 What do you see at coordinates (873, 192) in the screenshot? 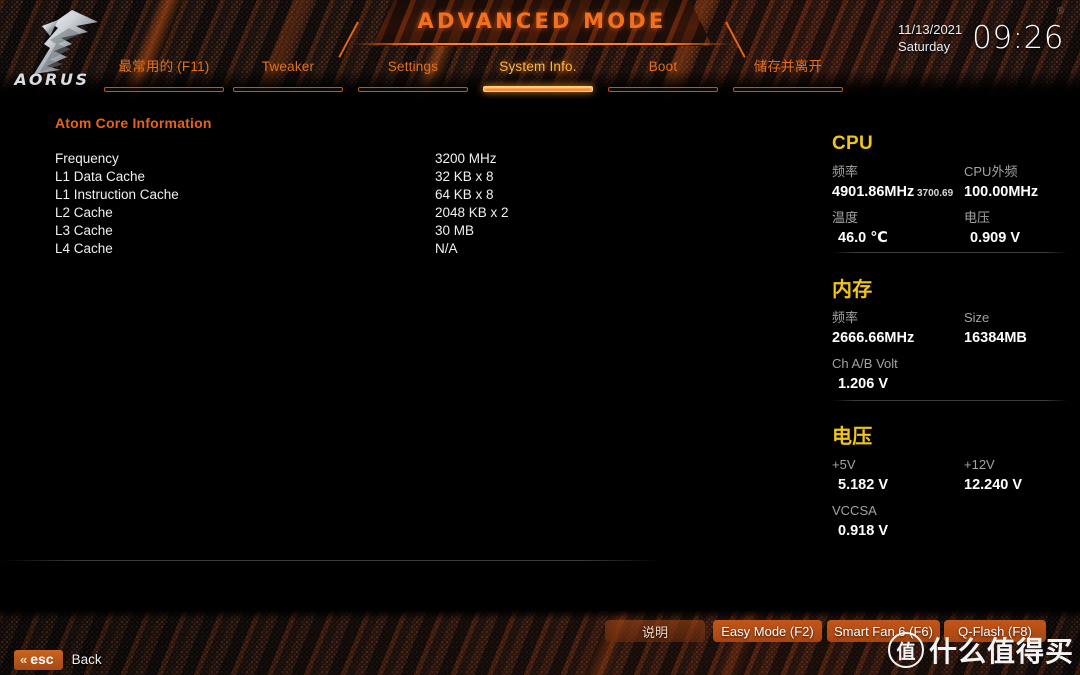
I see `monitor-cell-value-text: 4901.86MHz` at bounding box center [873, 192].